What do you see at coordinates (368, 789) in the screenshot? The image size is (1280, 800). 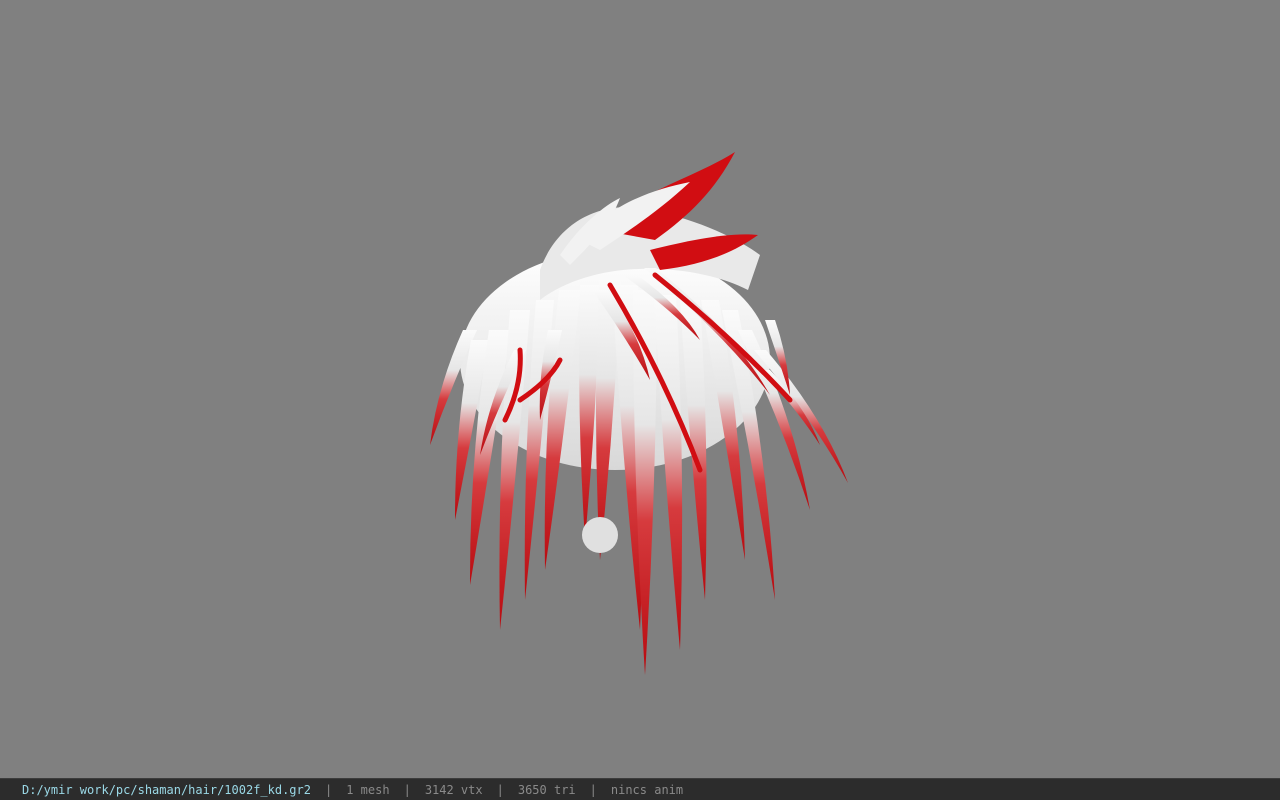 I see `mesh-count: 1 mesh` at bounding box center [368, 789].